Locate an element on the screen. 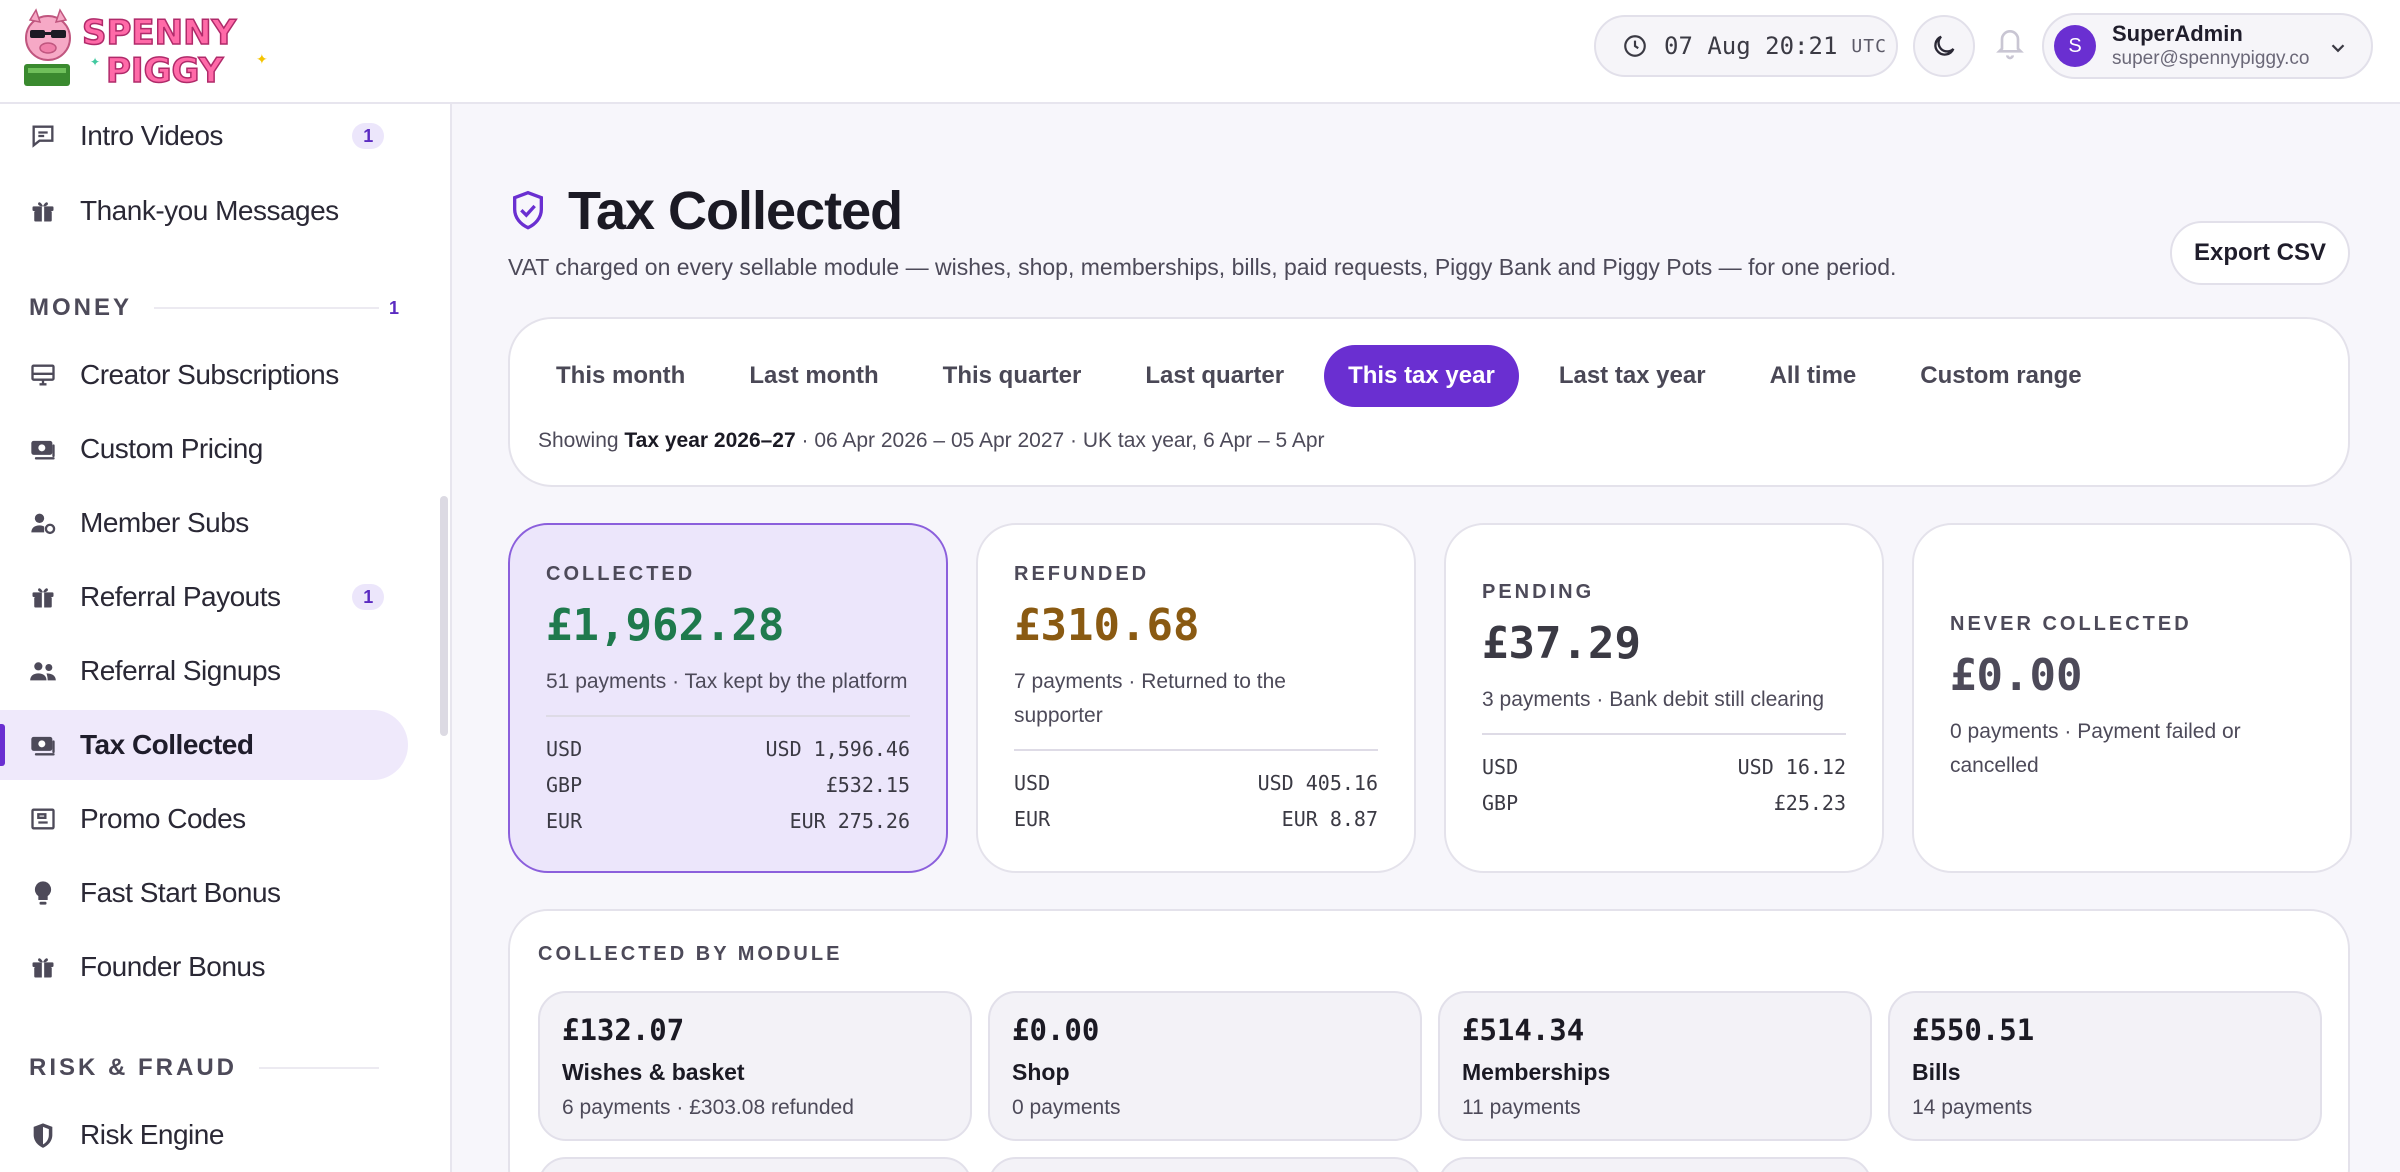 This screenshot has height=1172, width=2400. page-header: Tax Collected is located at coordinates (705, 211).